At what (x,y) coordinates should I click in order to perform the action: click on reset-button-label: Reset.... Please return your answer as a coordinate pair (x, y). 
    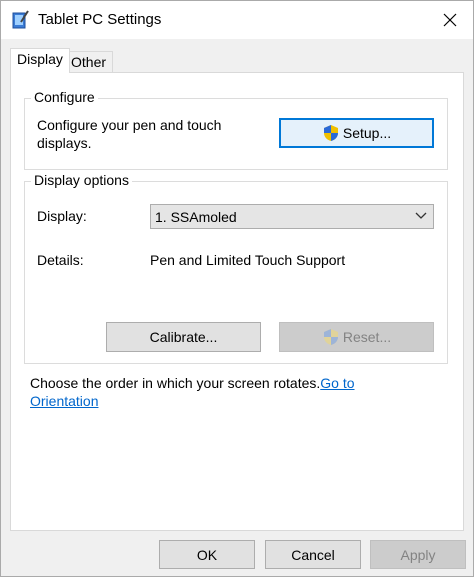
    Looking at the image, I should click on (367, 337).